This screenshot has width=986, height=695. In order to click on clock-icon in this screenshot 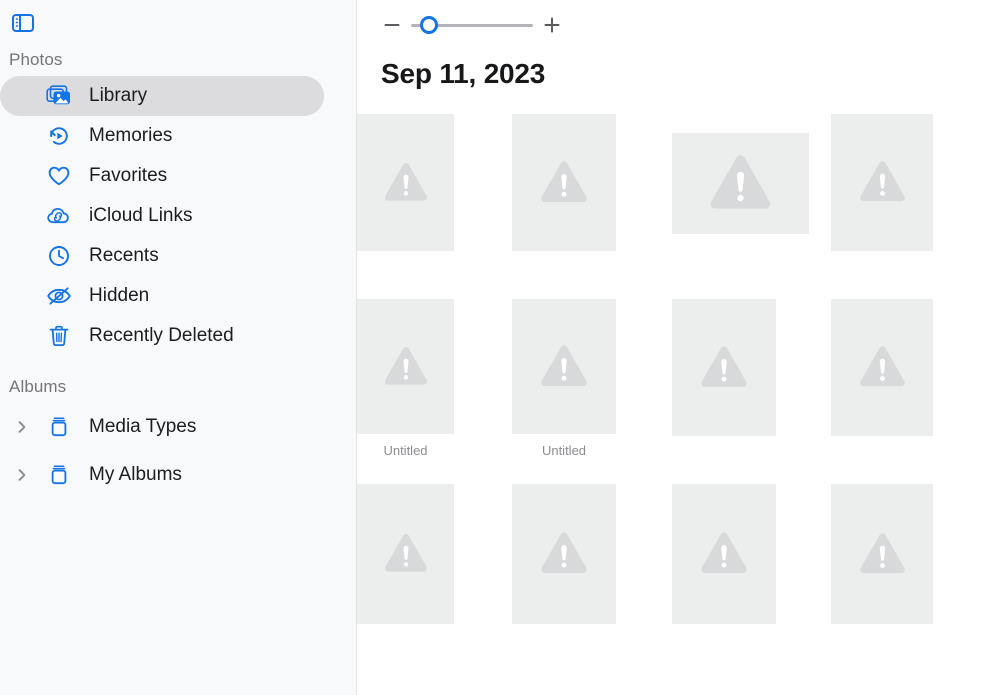, I will do `click(59, 256)`.